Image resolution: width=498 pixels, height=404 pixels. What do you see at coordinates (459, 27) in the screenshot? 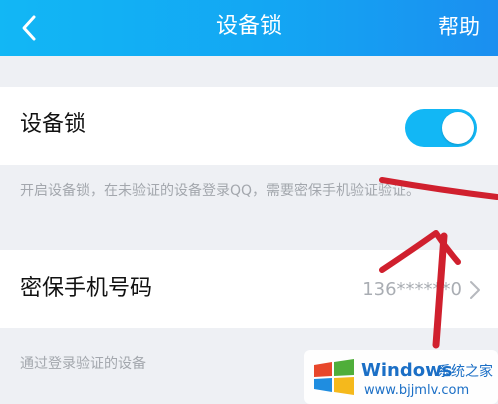
I see `help-button: 帮助` at bounding box center [459, 27].